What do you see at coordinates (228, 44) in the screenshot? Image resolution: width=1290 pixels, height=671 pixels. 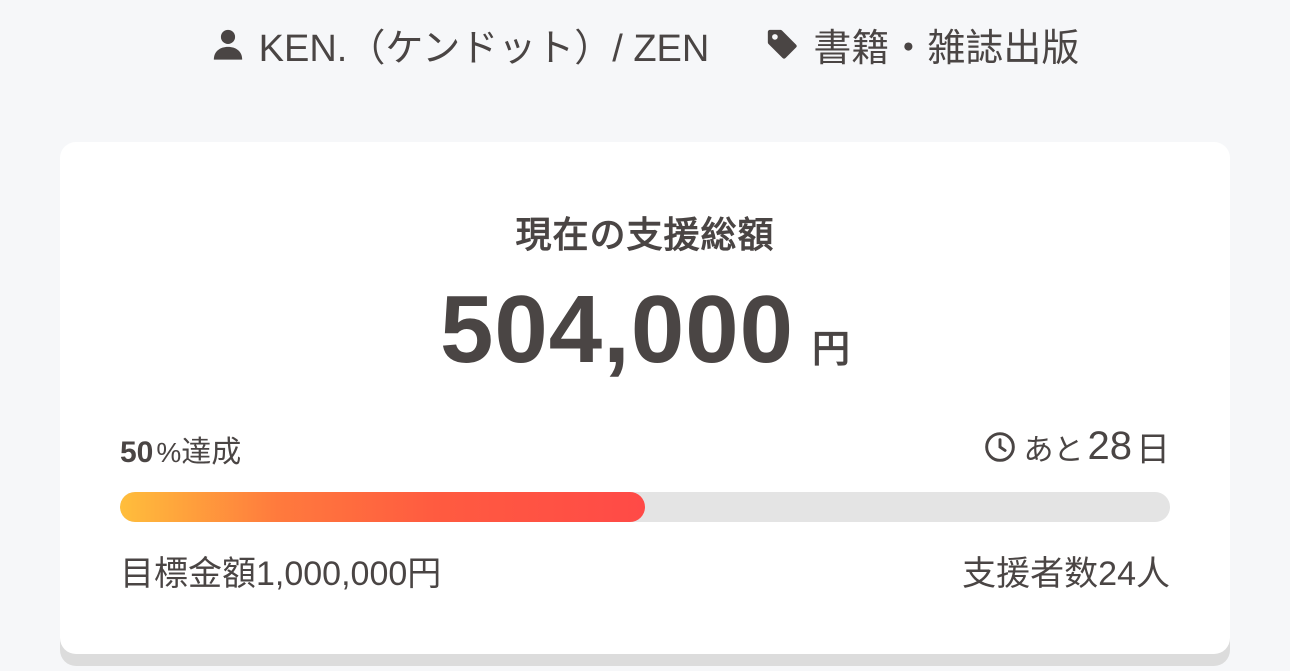 I see `user-icon` at bounding box center [228, 44].